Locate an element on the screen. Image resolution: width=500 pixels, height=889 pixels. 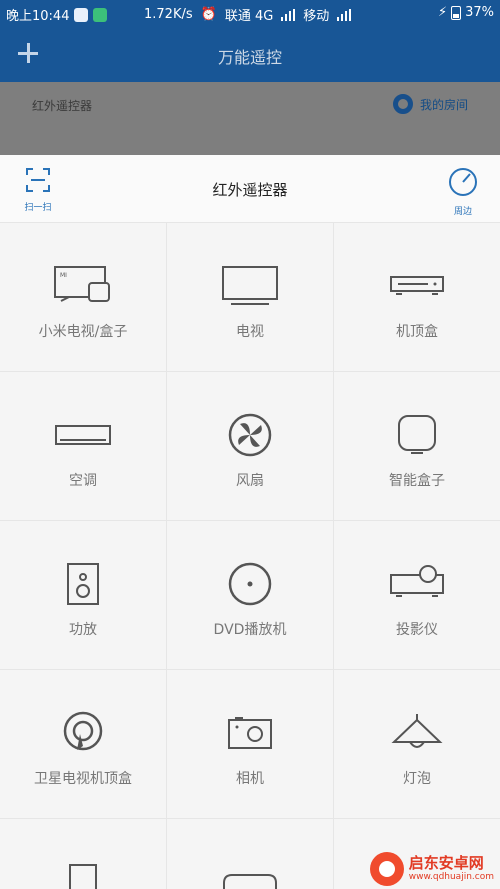
device-air-conditioner: 空调 is located at coordinates (83, 446).